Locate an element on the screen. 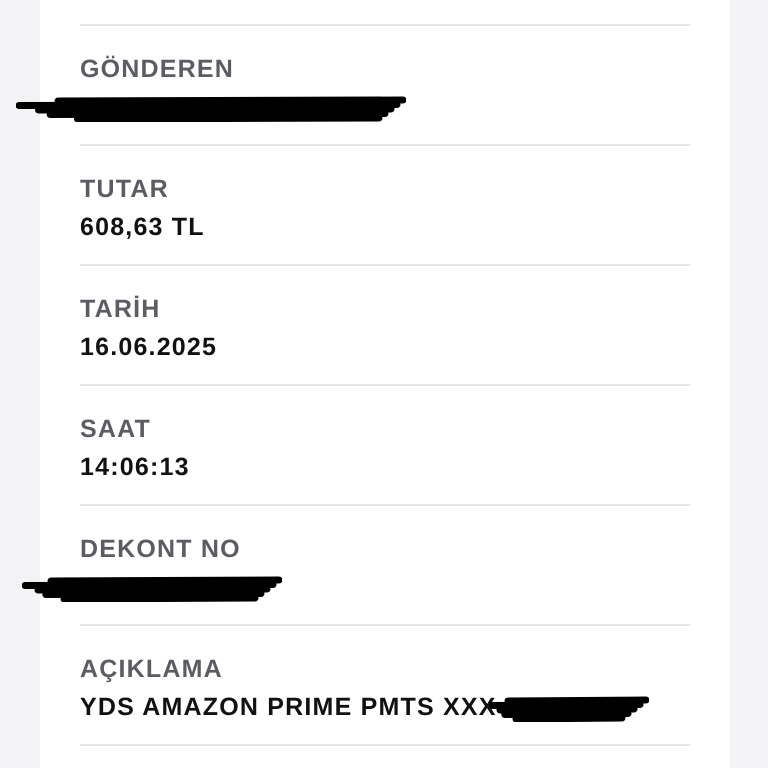 This screenshot has width=768, height=768. field-value: YDS AMAZON PRIME PMTS XXX is located at coordinates (288, 707).